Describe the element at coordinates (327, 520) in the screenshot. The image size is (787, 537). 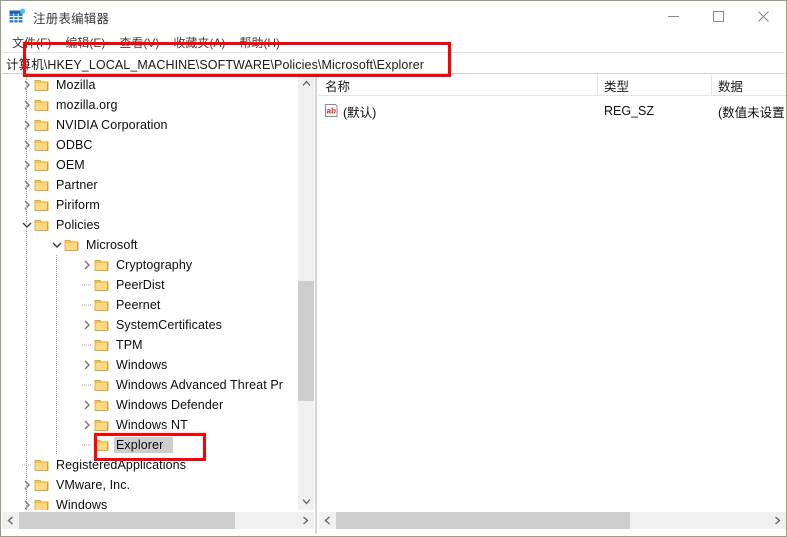
I see `values-scroll-left-button` at that location.